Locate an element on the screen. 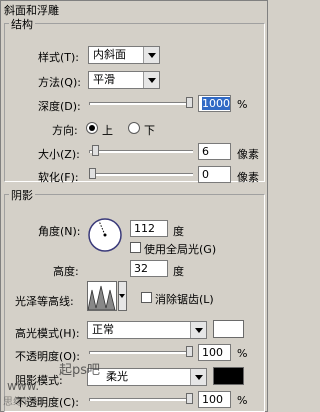 This screenshot has width=320, height=412. gloss-contour-preview is located at coordinates (102, 296).